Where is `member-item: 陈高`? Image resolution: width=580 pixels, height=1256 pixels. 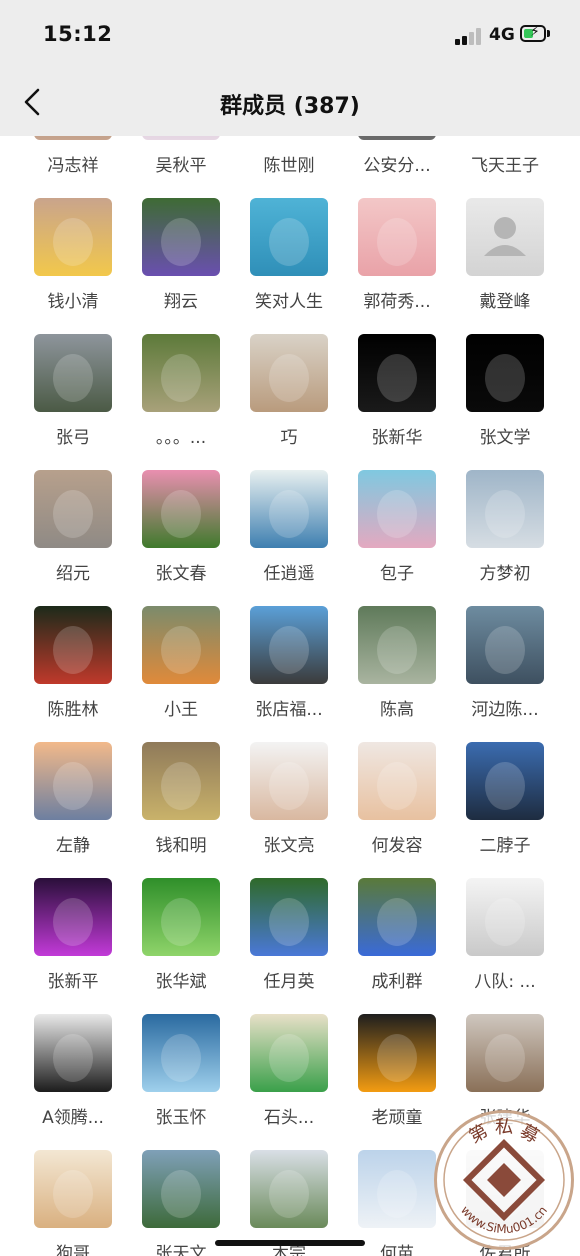
member-item: 陈高 is located at coordinates (397, 674).